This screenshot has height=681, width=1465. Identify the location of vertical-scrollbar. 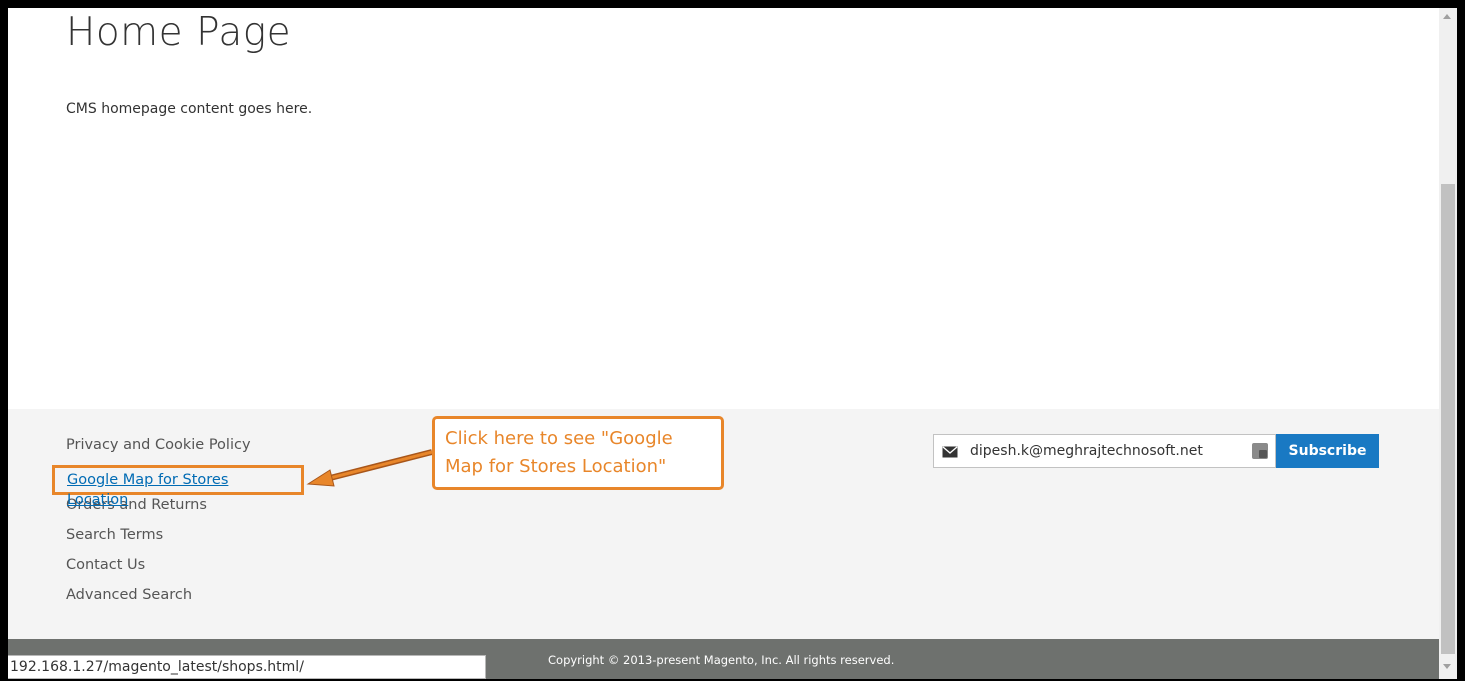
(1448, 343).